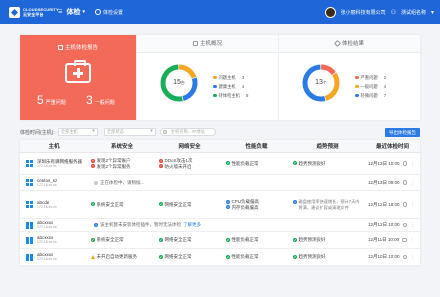  Describe the element at coordinates (78, 77) in the screenshot. I see `host-report-card: 主机体检报告 5 严重问题 3 一般问题` at that location.